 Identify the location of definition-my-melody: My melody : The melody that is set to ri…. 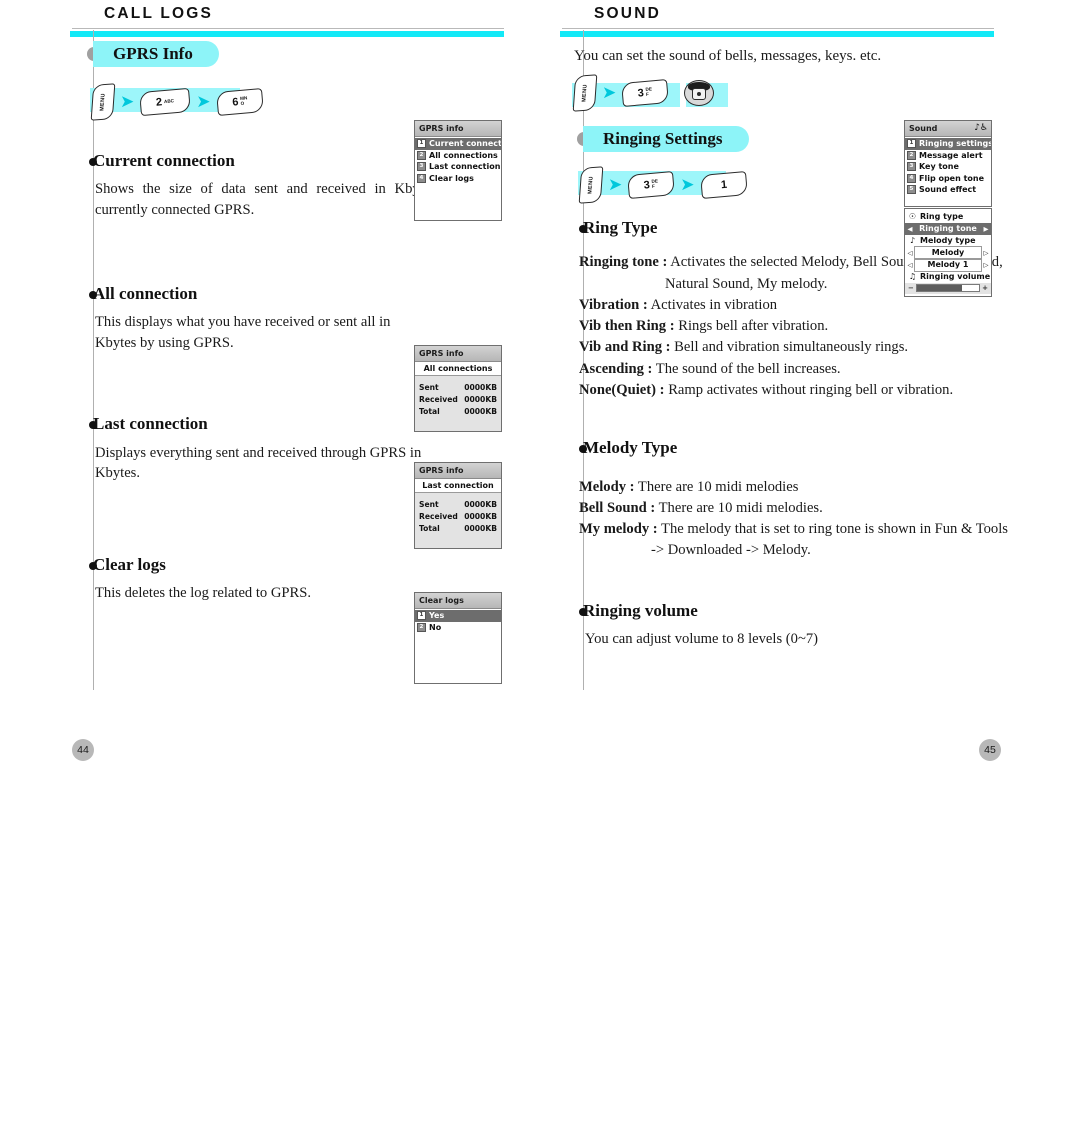
(814, 540).